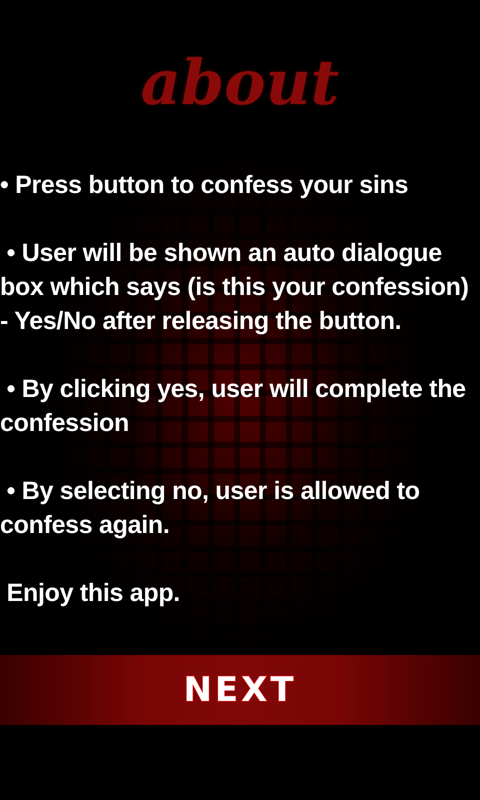  Describe the element at coordinates (205, 185) in the screenshot. I see `instruction-text: • Press button to confess your sins` at that location.